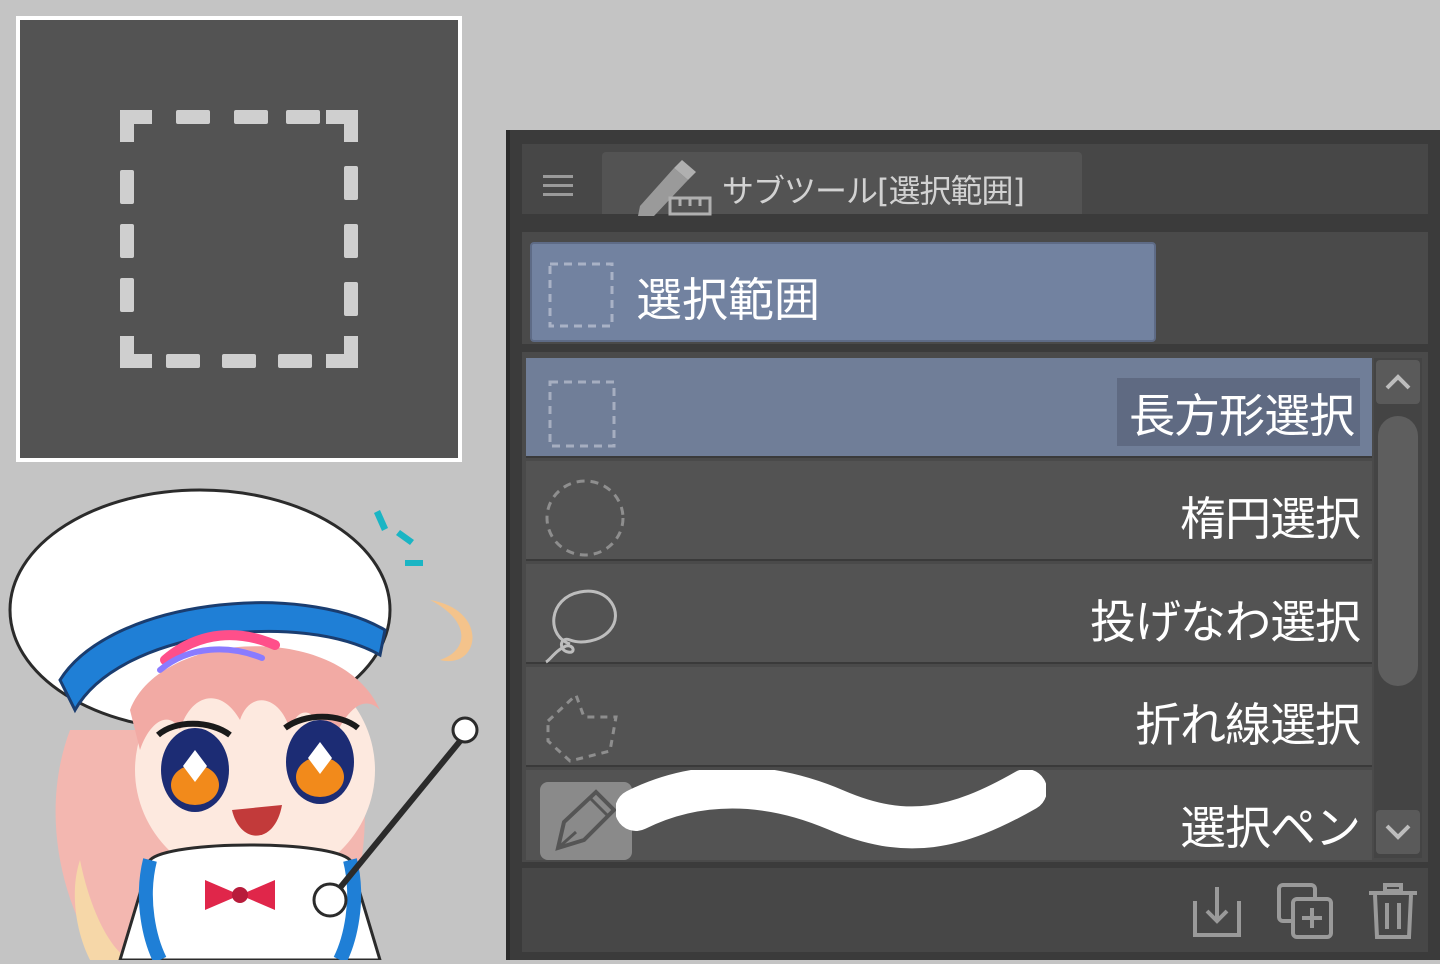 The width and height of the screenshot is (1440, 964). Describe the element at coordinates (843, 292) in the screenshot. I see `subtool-group-selection-button: 選択範囲` at that location.